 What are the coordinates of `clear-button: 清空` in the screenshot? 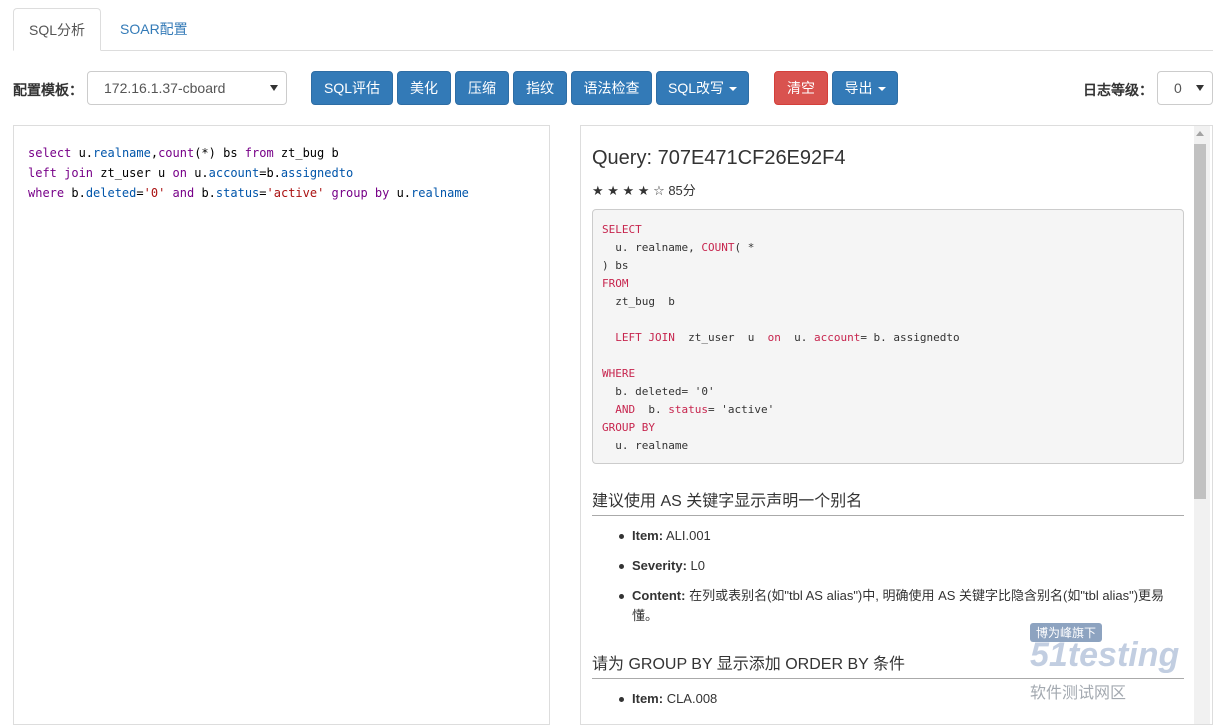 It's located at (801, 88).